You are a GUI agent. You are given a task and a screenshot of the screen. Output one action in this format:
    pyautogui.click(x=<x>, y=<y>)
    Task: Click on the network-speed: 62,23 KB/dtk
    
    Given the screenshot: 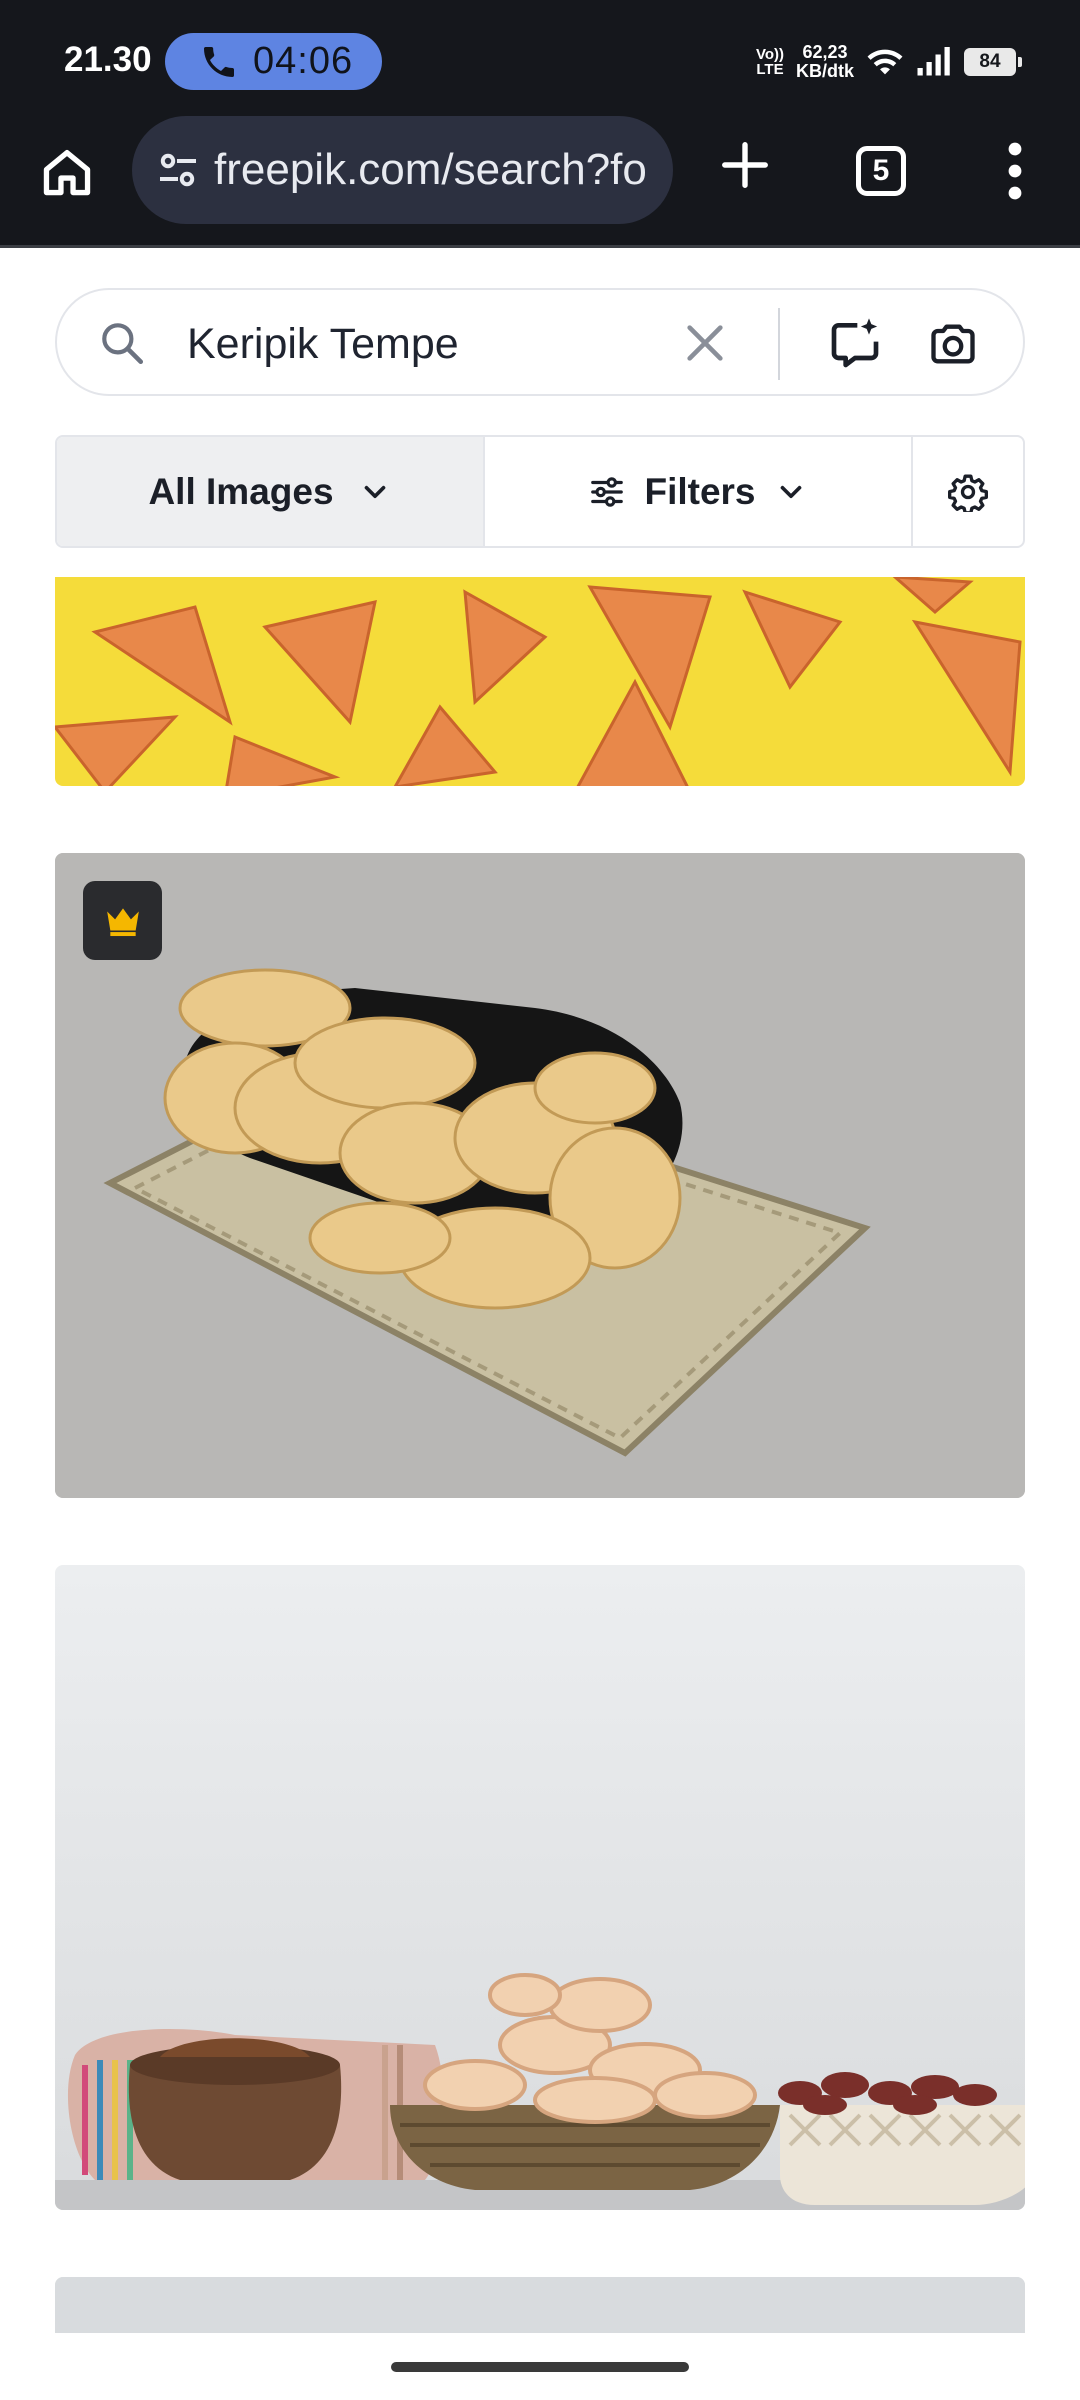 What is the action you would take?
    pyautogui.click(x=825, y=61)
    